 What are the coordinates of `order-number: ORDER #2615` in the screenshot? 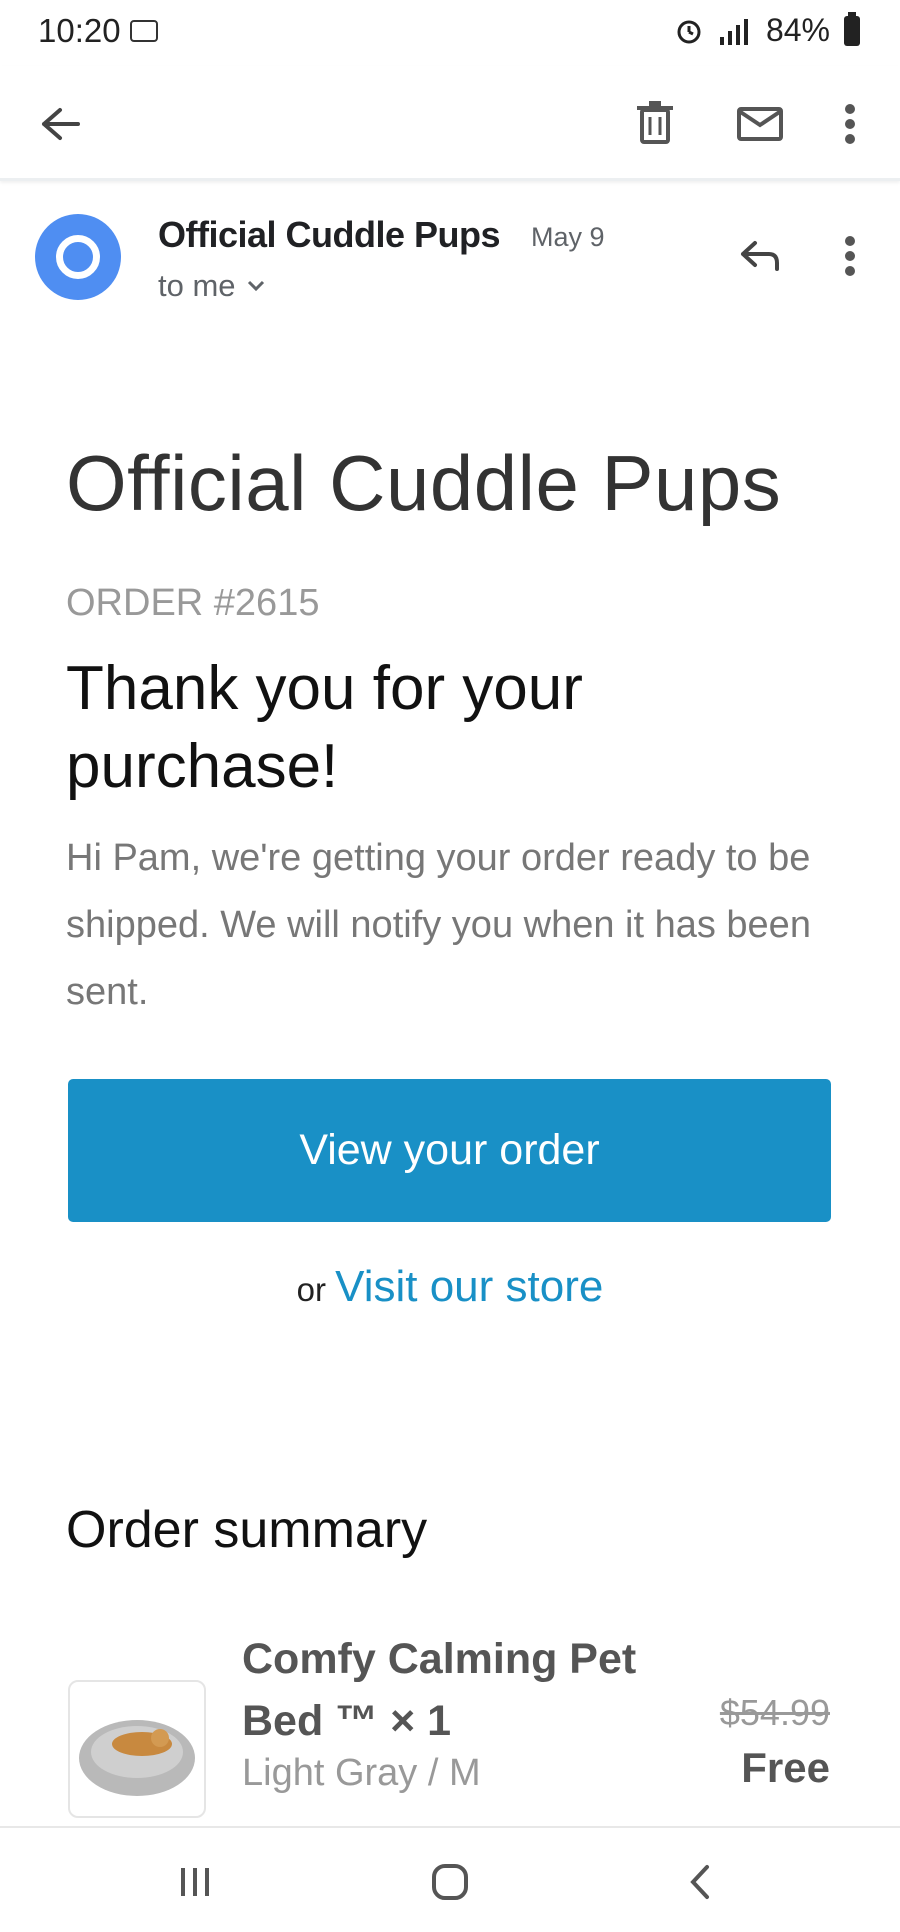 It's located at (193, 603).